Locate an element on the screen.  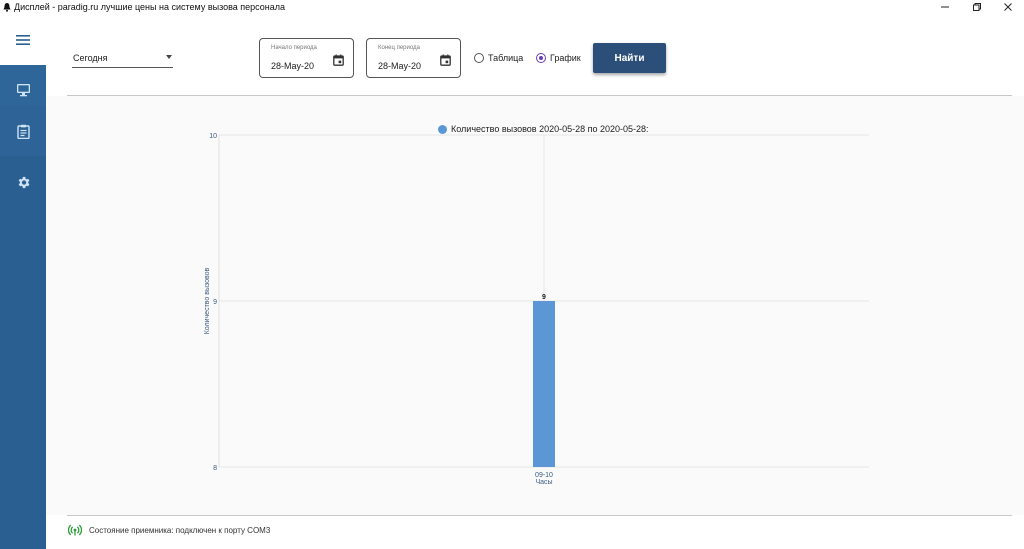
y-axis-label: Количество вызовов is located at coordinates (207, 300).